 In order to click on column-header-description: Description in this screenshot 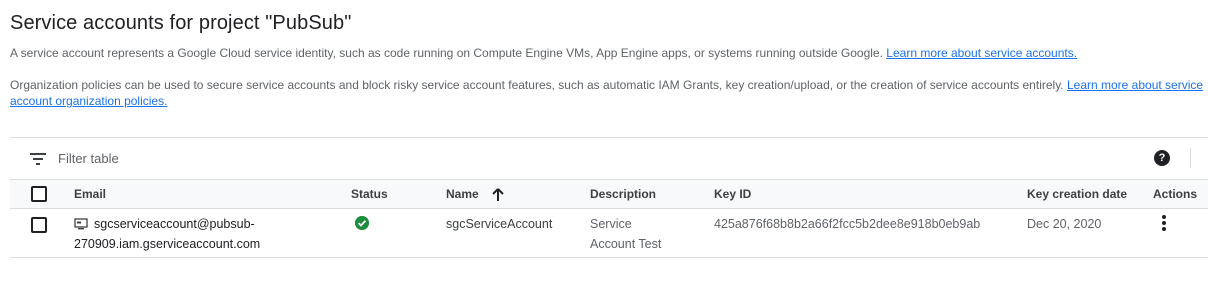, I will do `click(623, 194)`.